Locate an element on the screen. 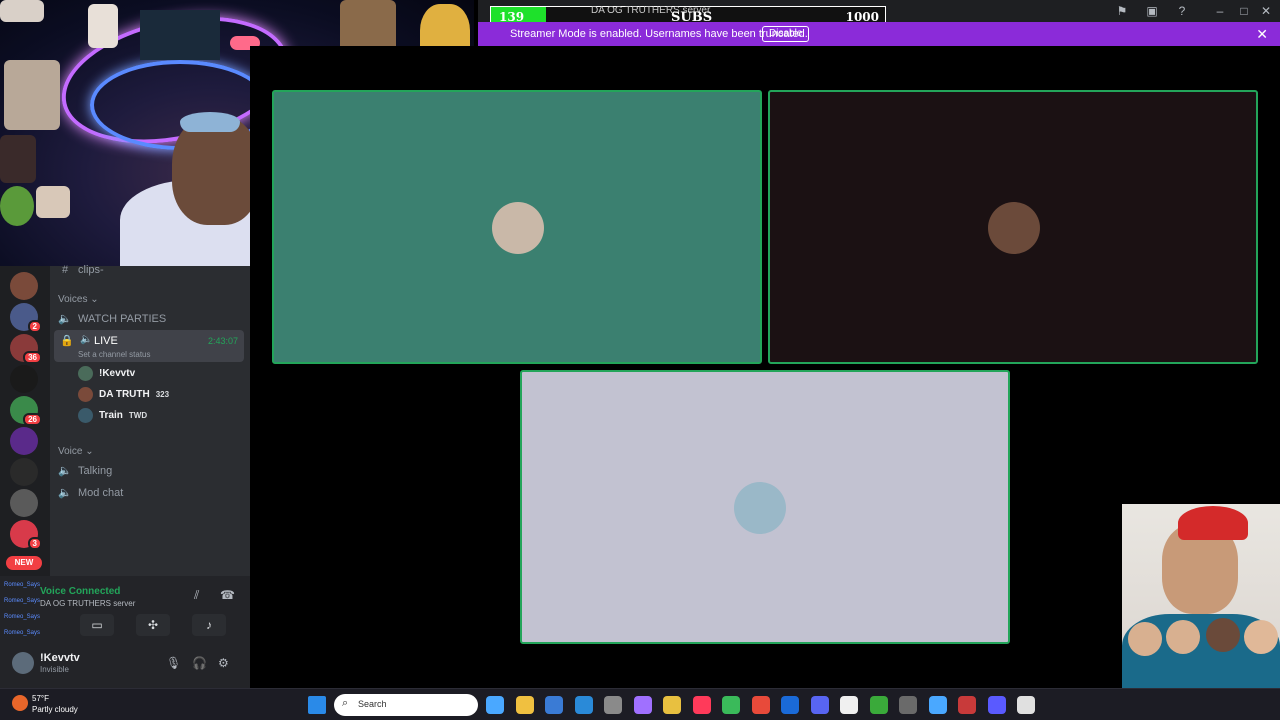 The height and width of the screenshot is (720, 1280). channel-label: Mod chat is located at coordinates (101, 492).